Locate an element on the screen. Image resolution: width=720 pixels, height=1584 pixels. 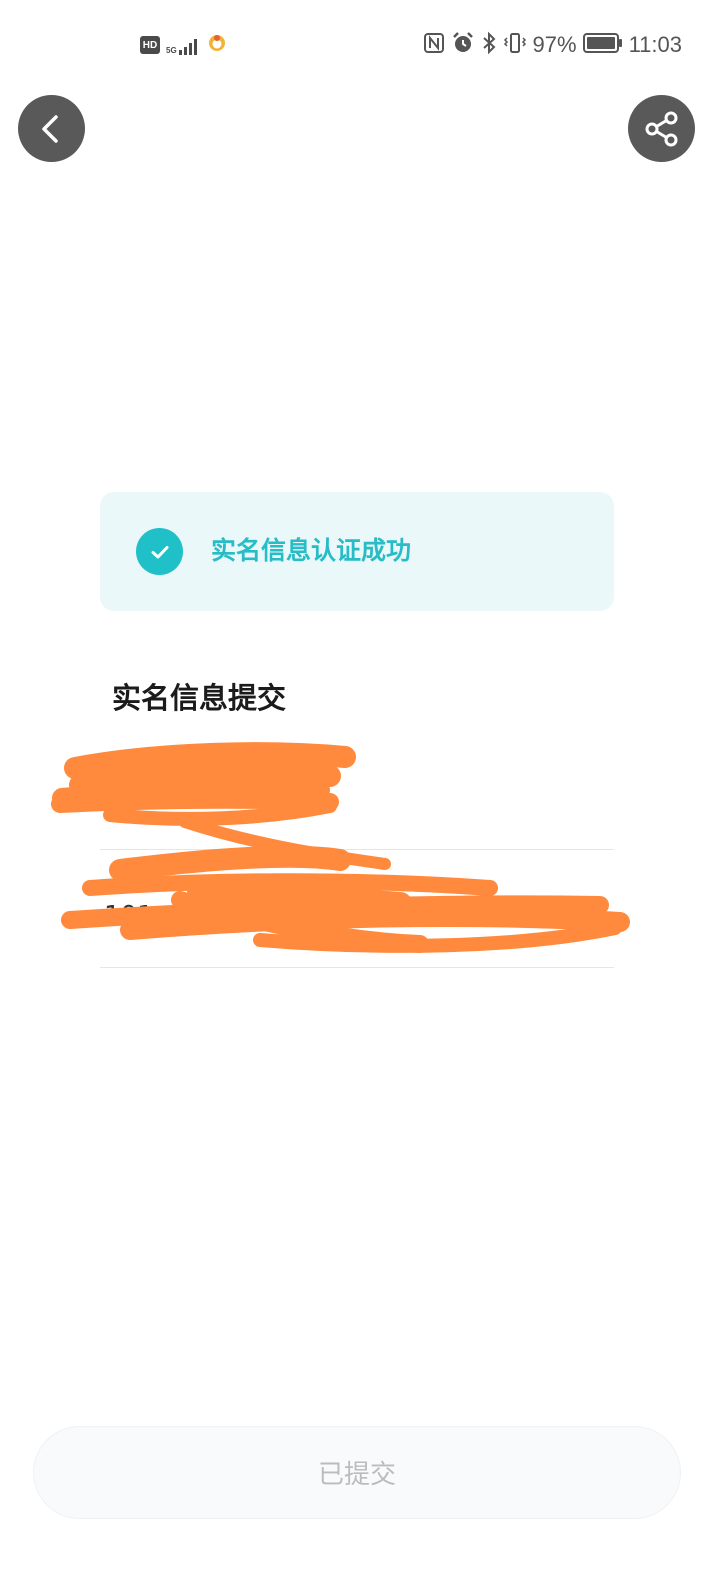
check-circle-icon is located at coordinates (159, 551).